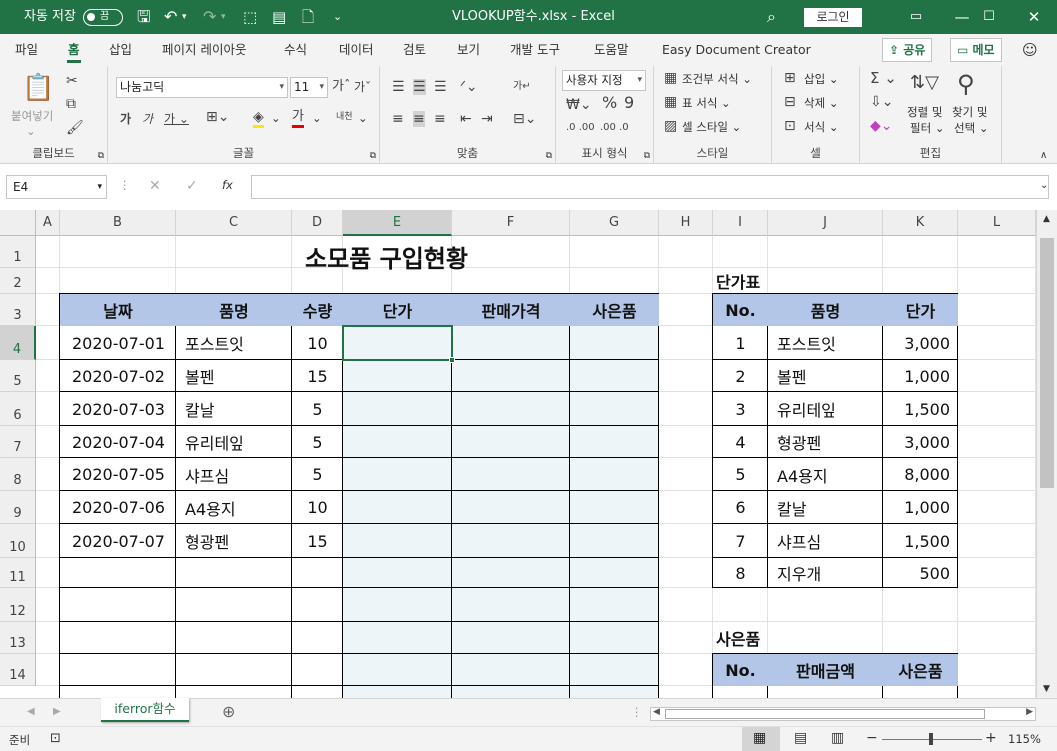 This screenshot has width=1057, height=751. Describe the element at coordinates (356, 50) in the screenshot. I see `tab-data: 데이터` at that location.